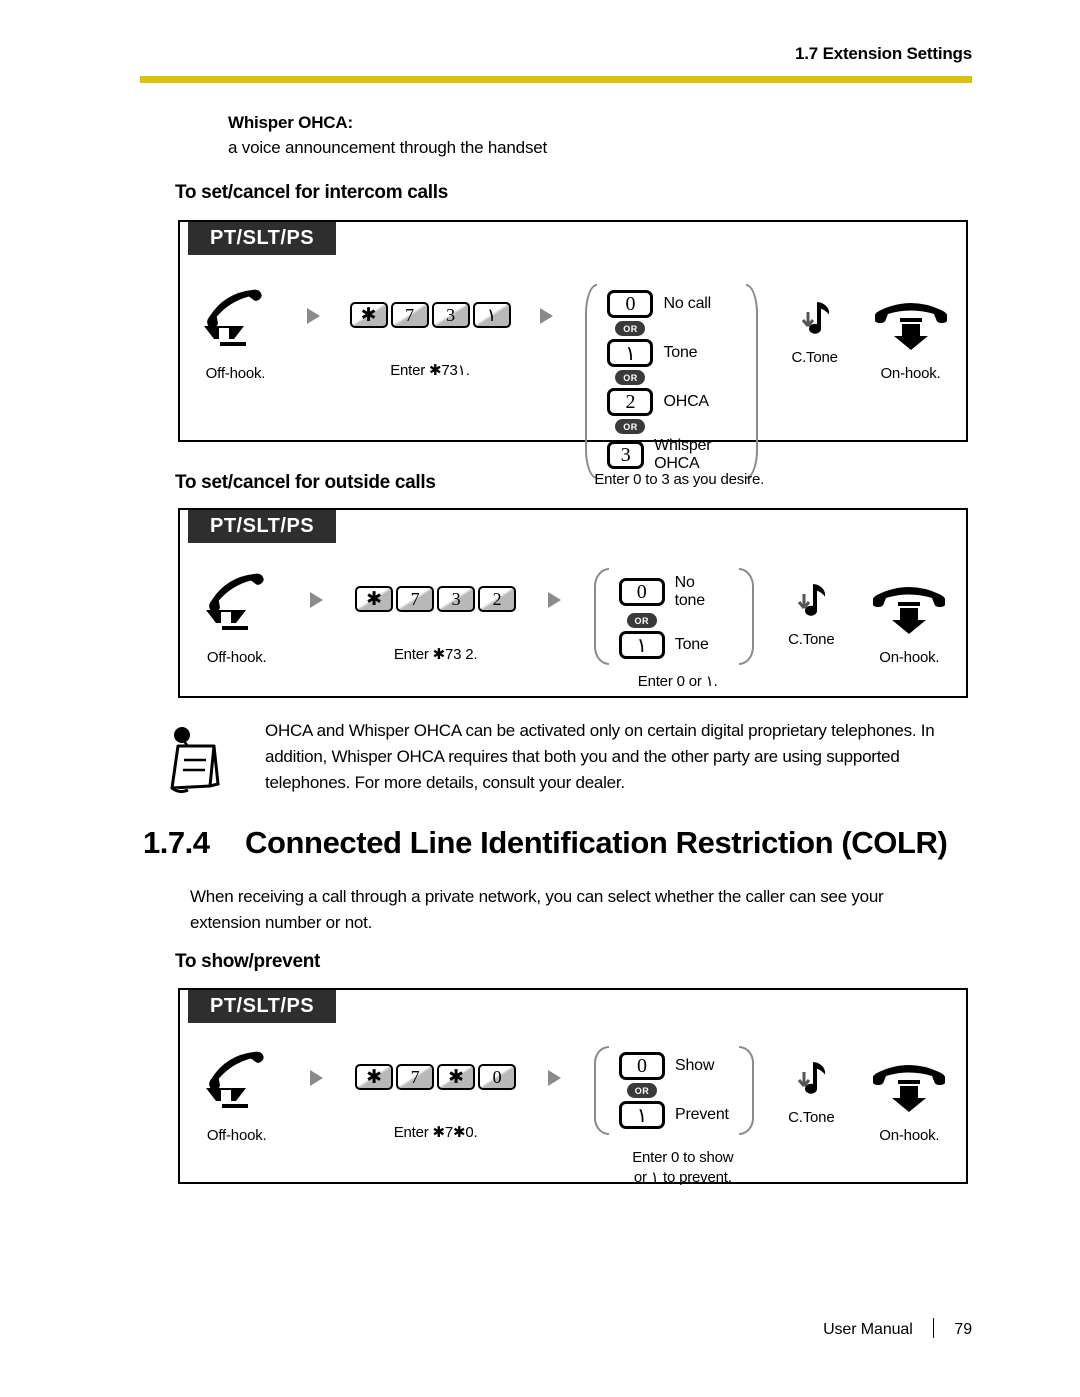 The image size is (1080, 1397). Describe the element at coordinates (909, 657) in the screenshot. I see `caption-on-hook-2: On-hook.` at that location.